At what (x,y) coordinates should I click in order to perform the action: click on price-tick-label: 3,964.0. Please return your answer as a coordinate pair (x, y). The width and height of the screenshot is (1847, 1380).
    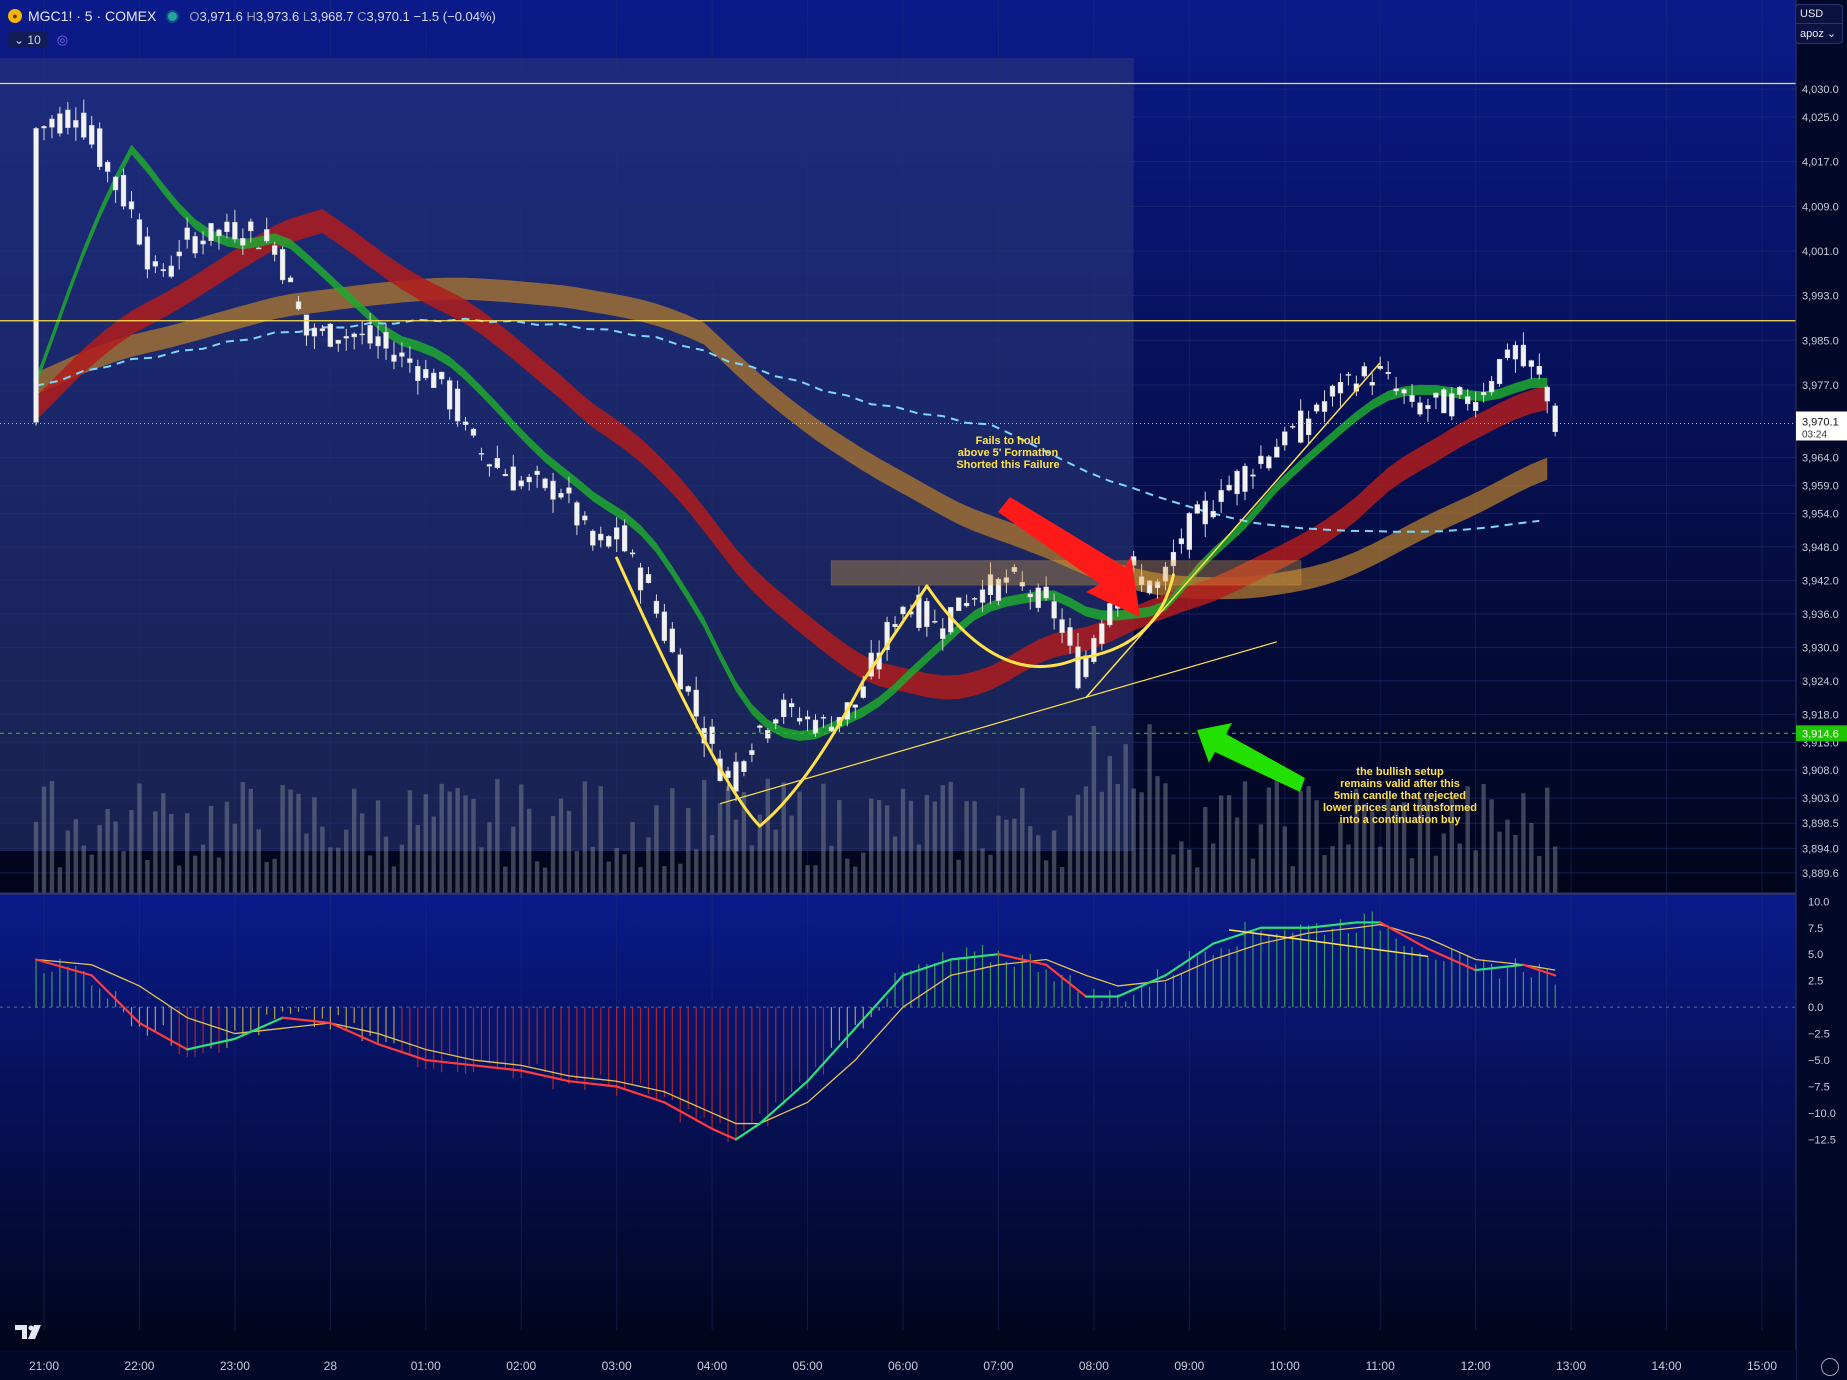
    Looking at the image, I should click on (1820, 459).